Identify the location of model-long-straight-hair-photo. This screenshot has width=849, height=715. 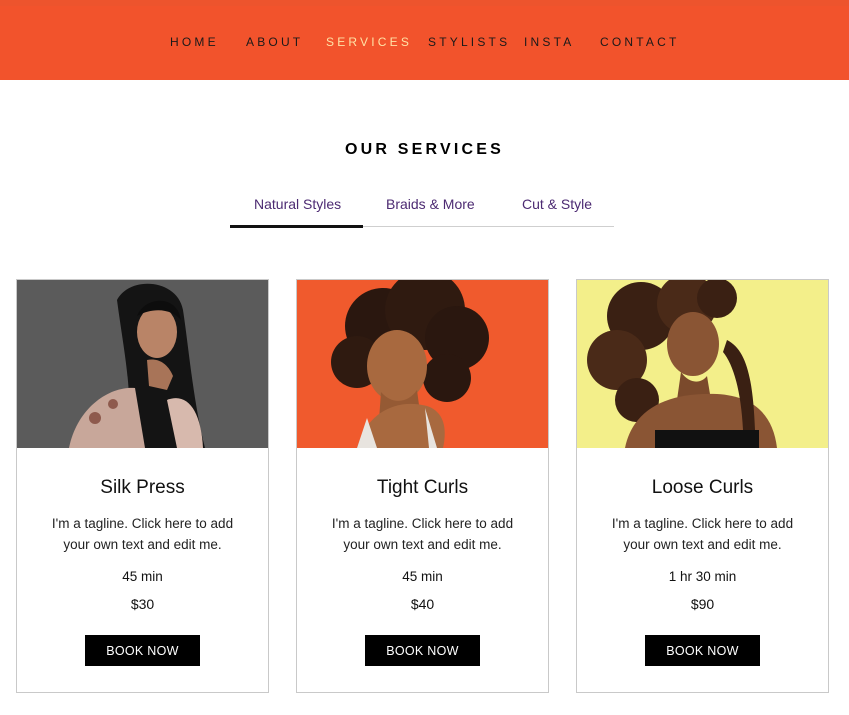
(142, 364).